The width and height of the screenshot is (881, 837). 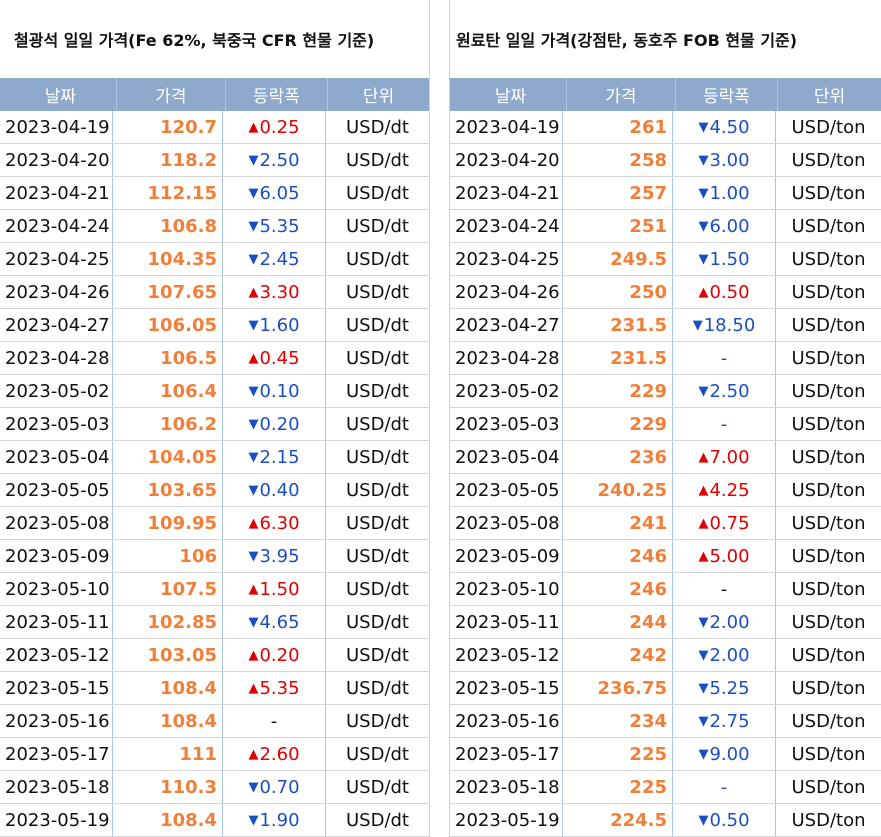 I want to click on price-cell: 250, so click(x=618, y=292).